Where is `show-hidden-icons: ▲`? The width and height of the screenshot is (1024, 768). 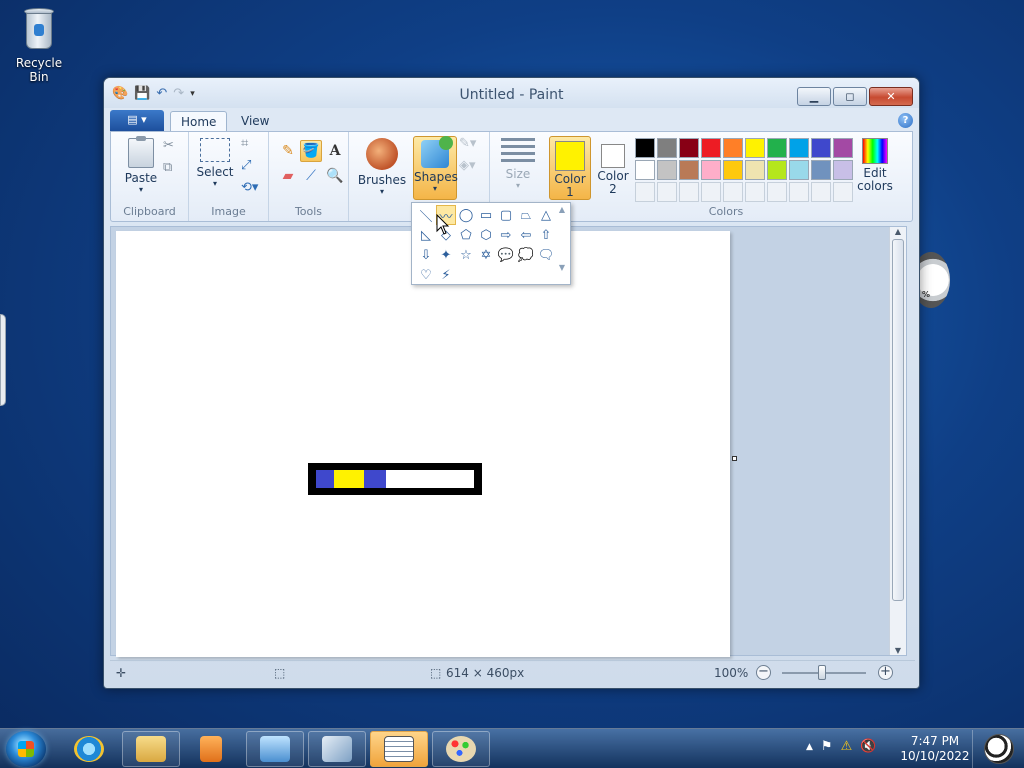 show-hidden-icons: ▲ is located at coordinates (809, 748).